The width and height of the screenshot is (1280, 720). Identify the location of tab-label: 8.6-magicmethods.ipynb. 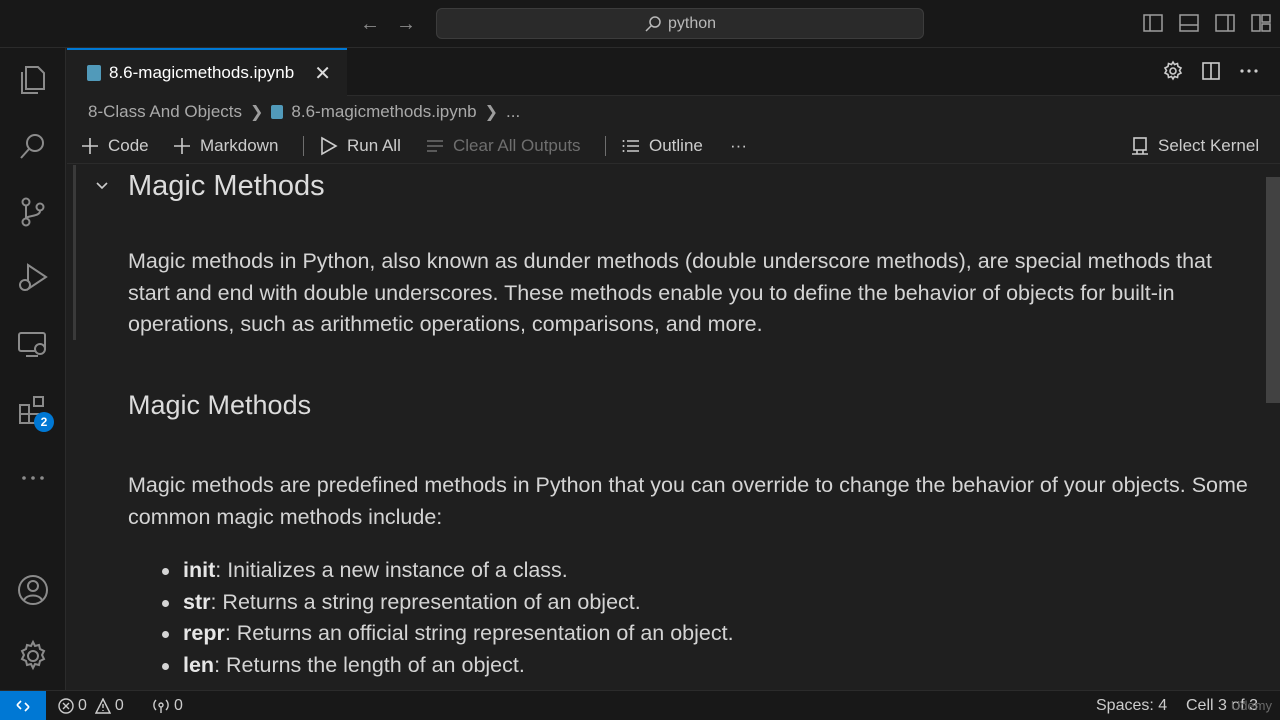
(202, 72).